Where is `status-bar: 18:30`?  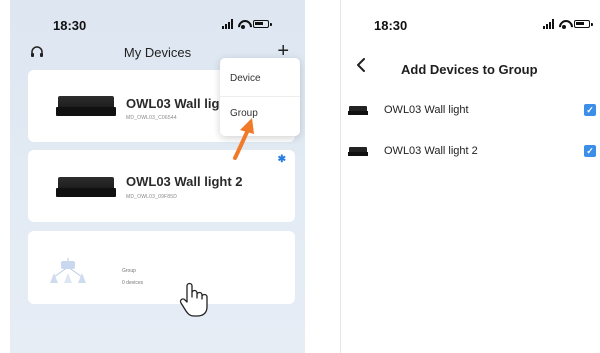
status-bar: 18:30 is located at coordinates (157, 26).